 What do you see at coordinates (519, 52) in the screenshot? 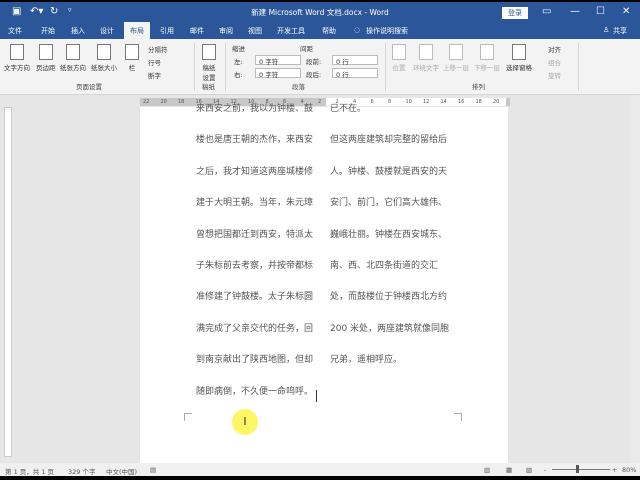
I see `selection-pane-icon` at bounding box center [519, 52].